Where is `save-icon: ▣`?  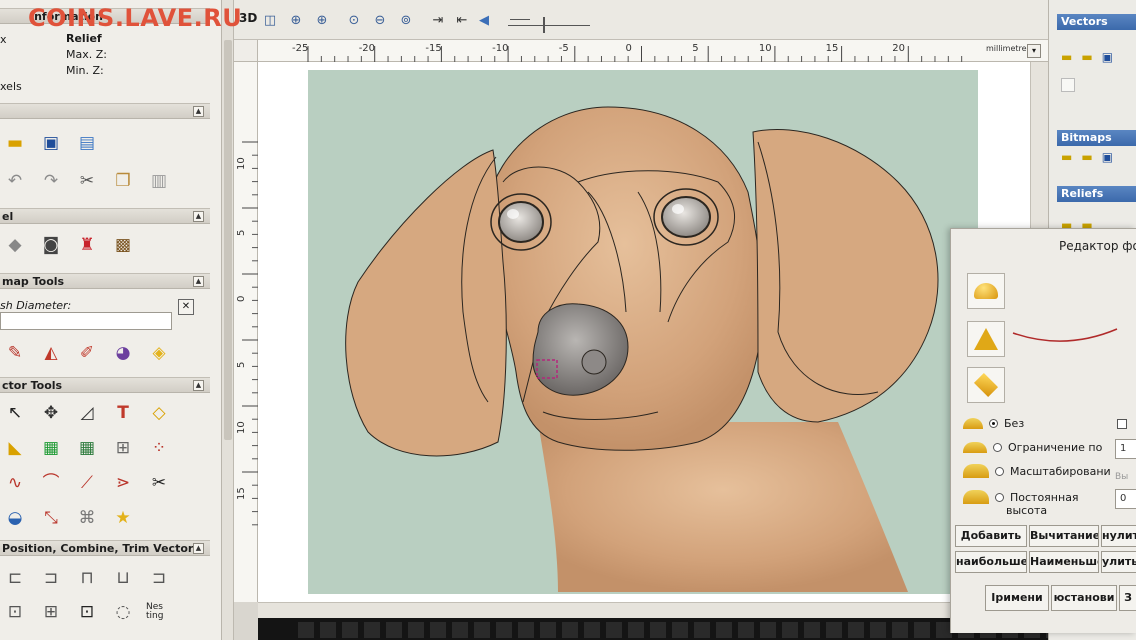 save-icon: ▣ is located at coordinates (51, 143).